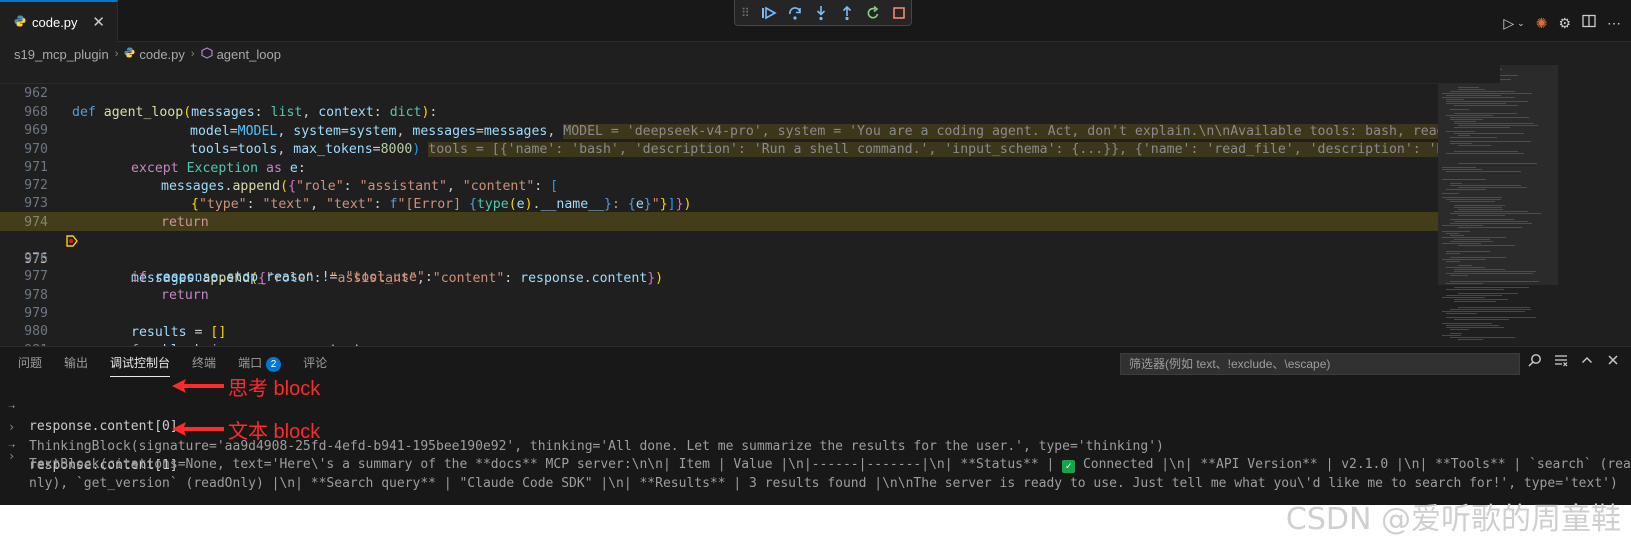 The width and height of the screenshot is (1631, 560). What do you see at coordinates (40, 231) in the screenshot?
I see `breakpoint-current-icon` at bounding box center [40, 231].